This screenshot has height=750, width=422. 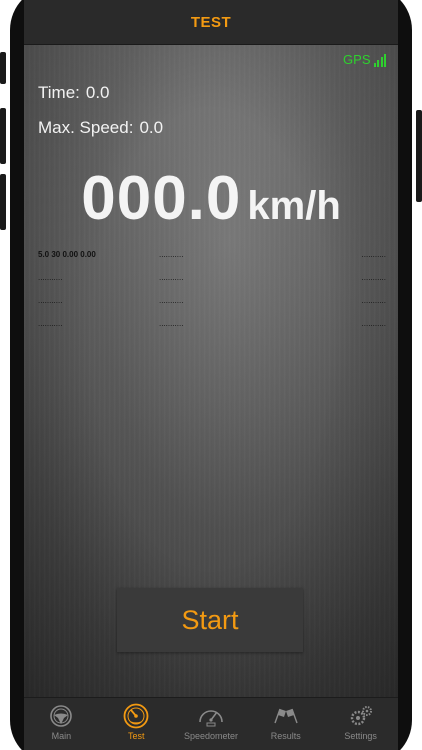 I want to click on time-stat: Time: 0.0, so click(x=74, y=93).